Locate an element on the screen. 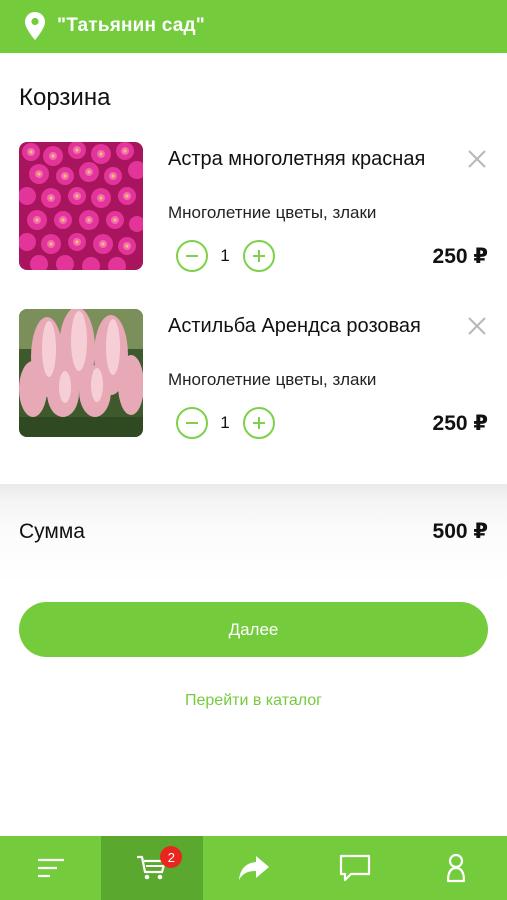  go-to-catalog-link: Перейти в каталог is located at coordinates (253, 701).